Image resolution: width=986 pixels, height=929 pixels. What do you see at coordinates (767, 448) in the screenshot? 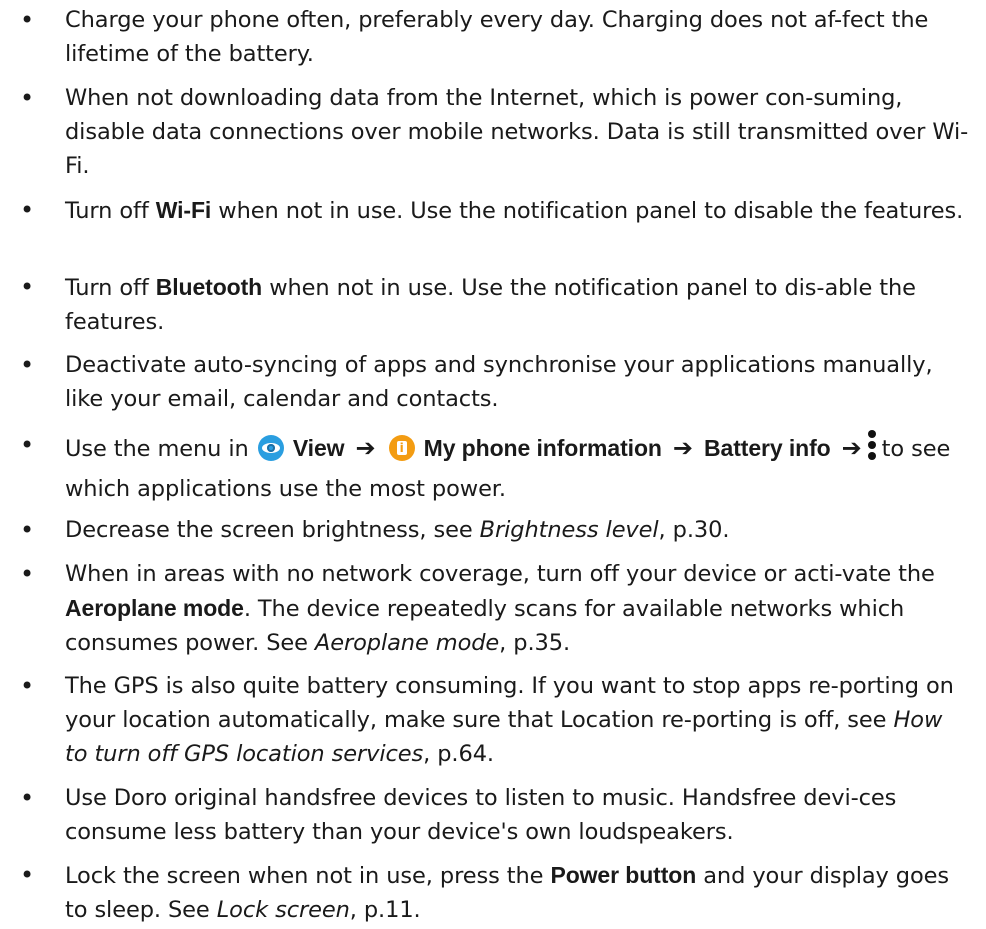
I see `battery-info-label: Battery info` at bounding box center [767, 448].